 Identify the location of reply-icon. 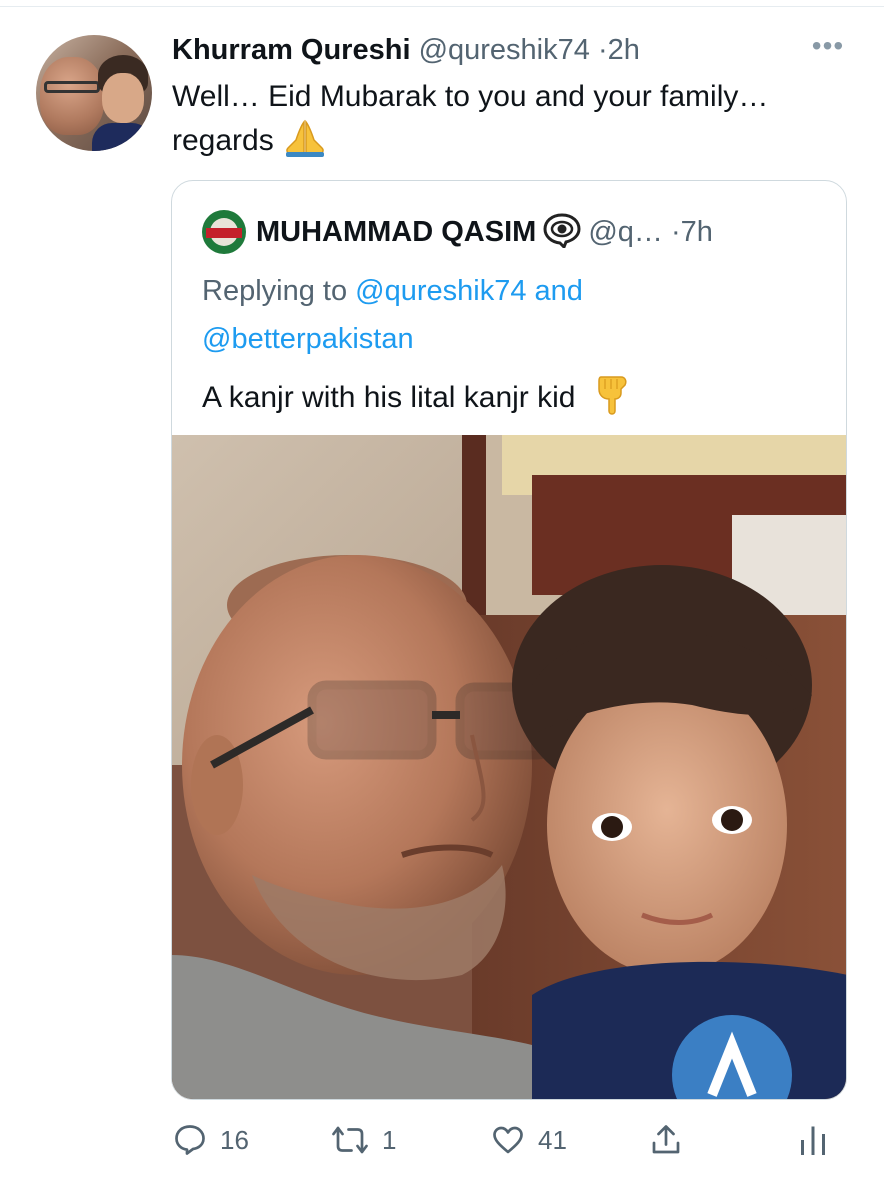
(190, 1140).